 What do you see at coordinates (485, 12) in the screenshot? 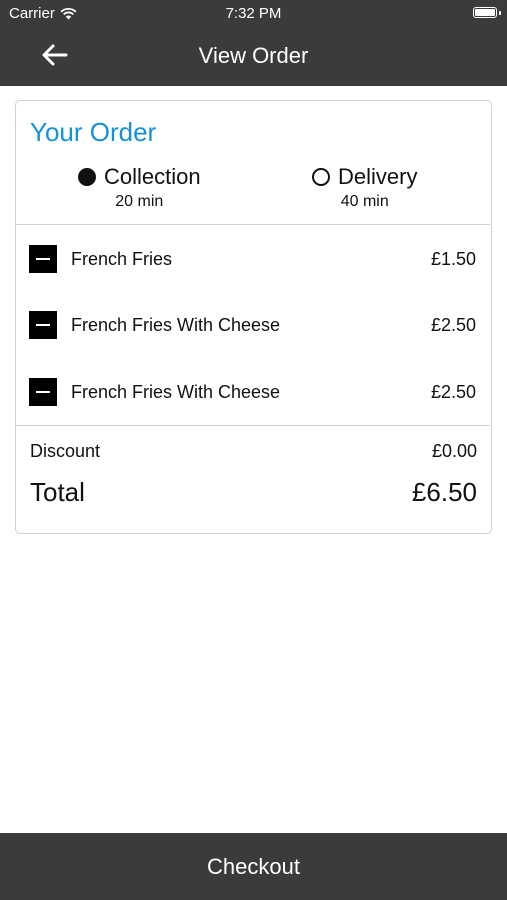
I see `battery-icon` at bounding box center [485, 12].